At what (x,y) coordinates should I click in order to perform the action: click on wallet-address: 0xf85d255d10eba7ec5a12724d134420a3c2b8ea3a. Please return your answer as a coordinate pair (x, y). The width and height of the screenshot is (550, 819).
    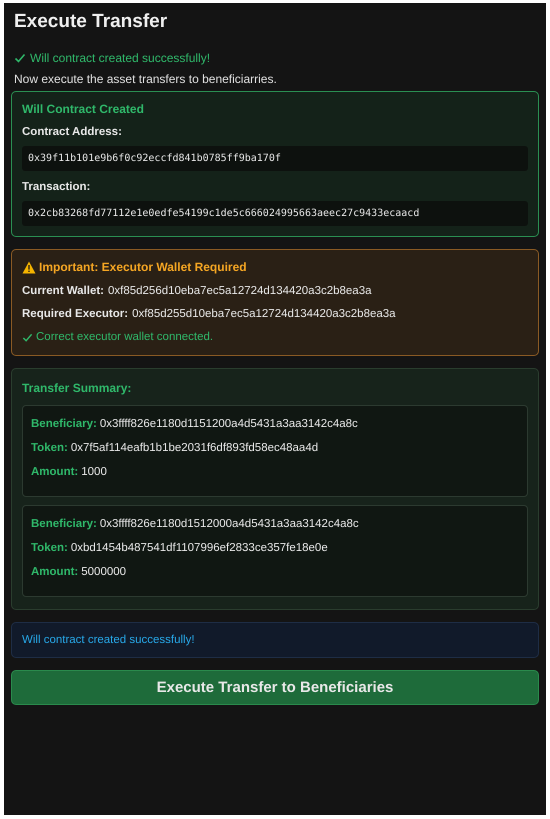
    Looking at the image, I should click on (264, 314).